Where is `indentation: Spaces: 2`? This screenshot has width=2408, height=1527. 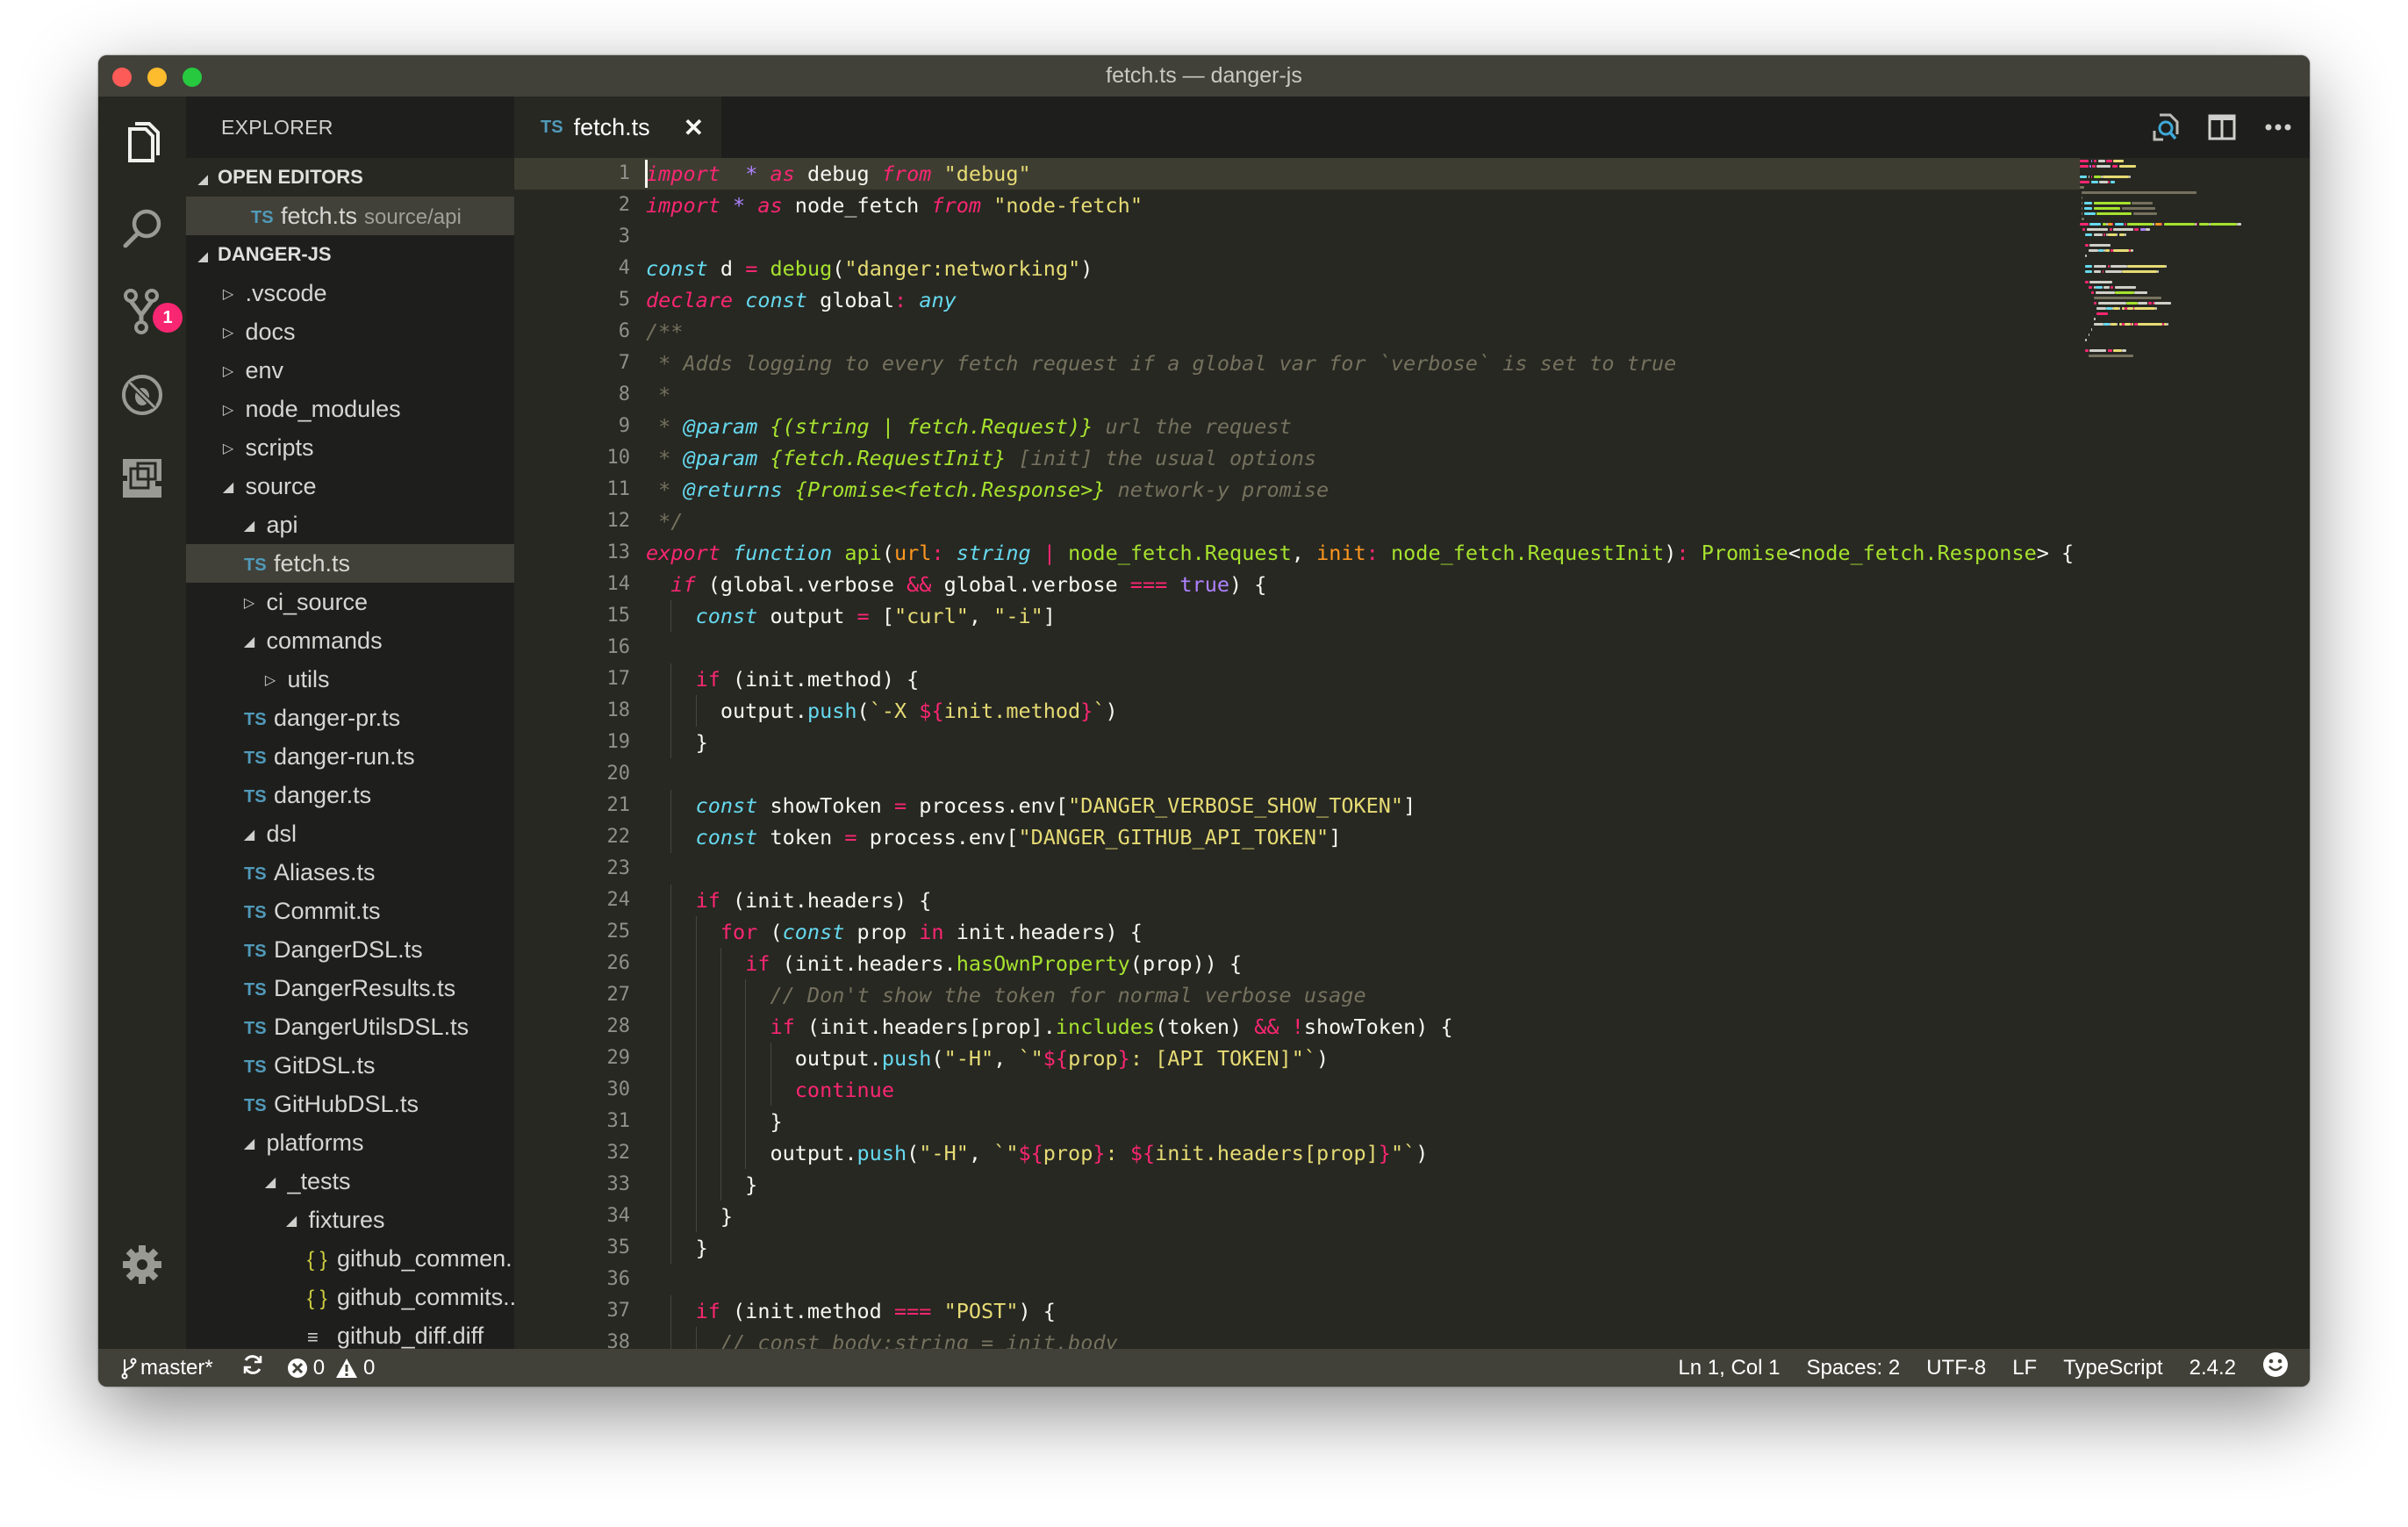 indentation: Spaces: 2 is located at coordinates (1853, 1368).